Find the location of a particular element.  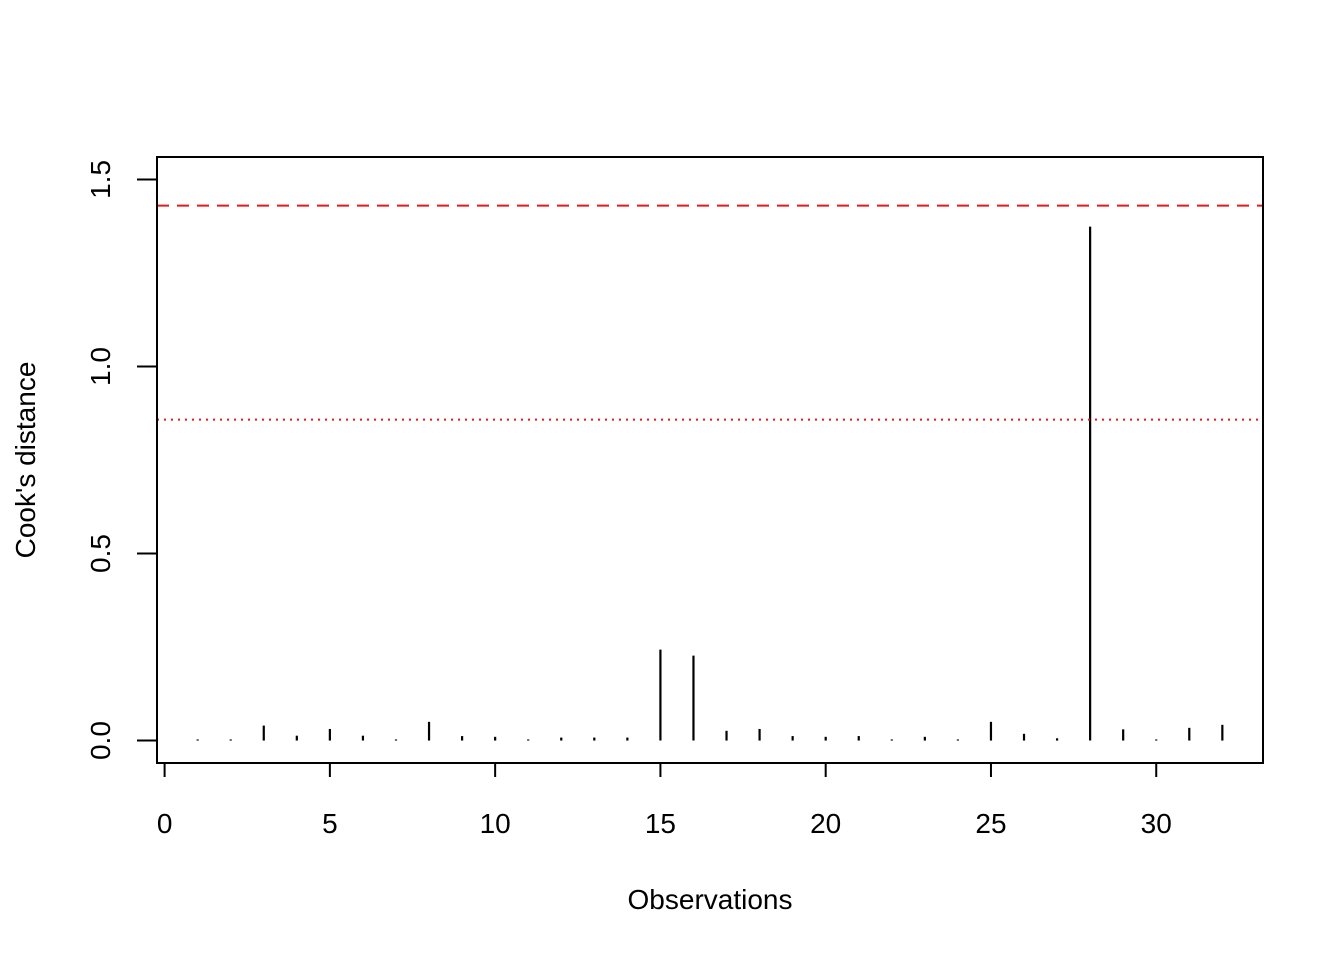

x-tick-label-0: 0 is located at coordinates (165, 823).